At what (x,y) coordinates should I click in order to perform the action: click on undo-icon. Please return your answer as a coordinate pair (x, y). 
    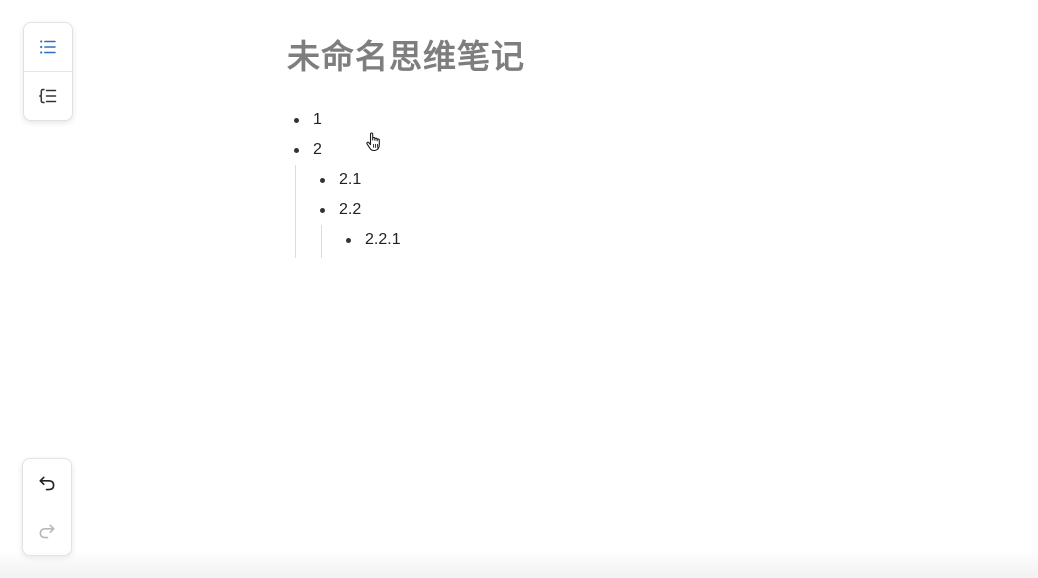
    Looking at the image, I should click on (47, 483).